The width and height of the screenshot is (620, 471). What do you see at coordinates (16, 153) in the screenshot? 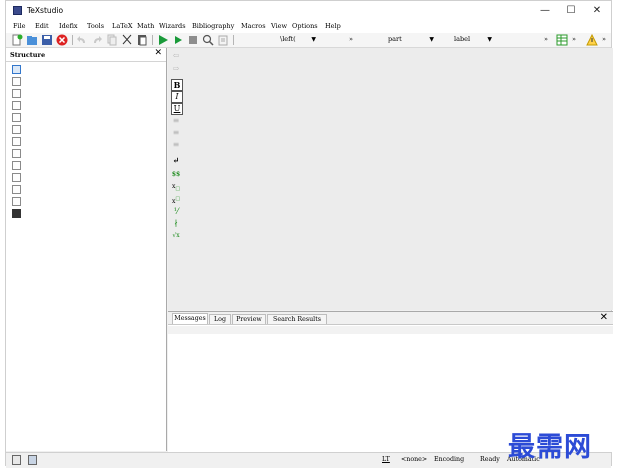
I see `relations-icon` at bounding box center [16, 153].